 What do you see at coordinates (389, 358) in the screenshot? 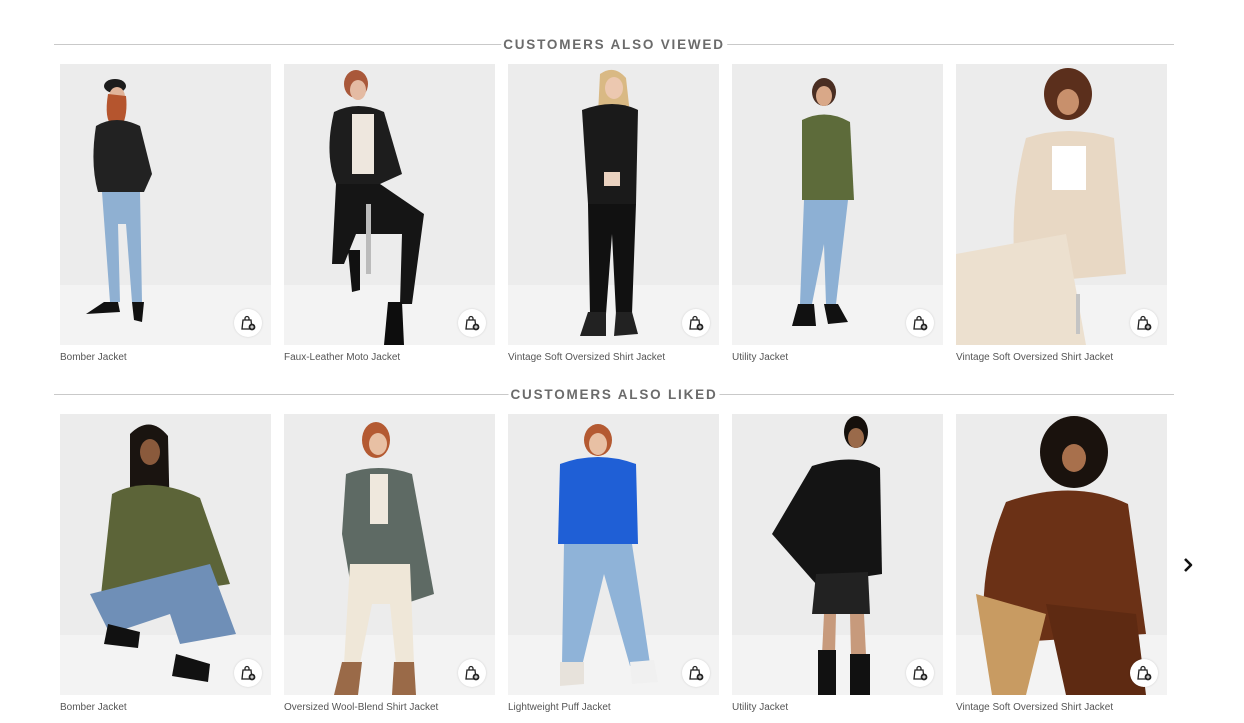
I see `product-name: Faux-Leather Moto Jacket` at bounding box center [389, 358].